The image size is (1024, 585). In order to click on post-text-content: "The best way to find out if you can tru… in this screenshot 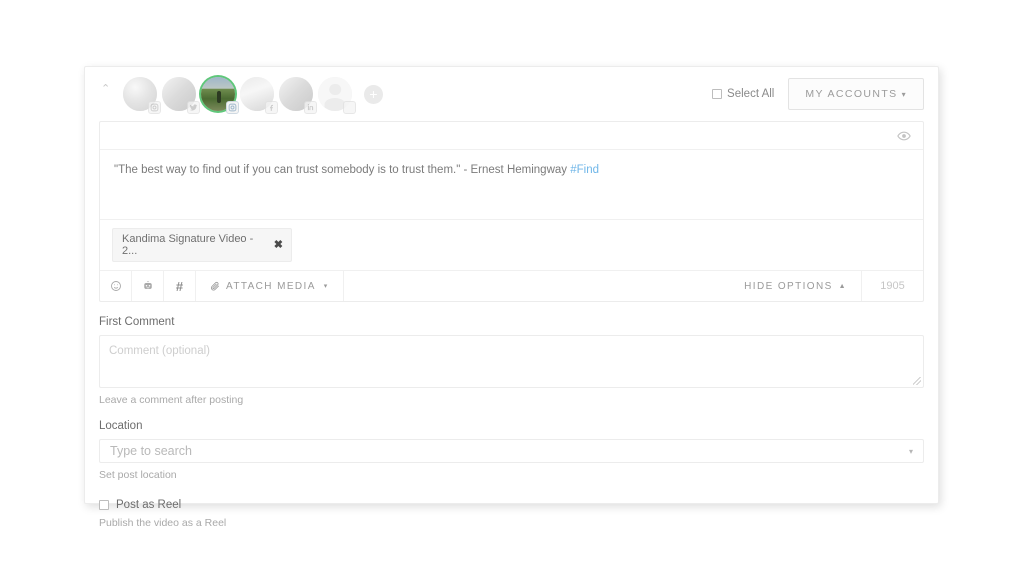, I will do `click(511, 170)`.